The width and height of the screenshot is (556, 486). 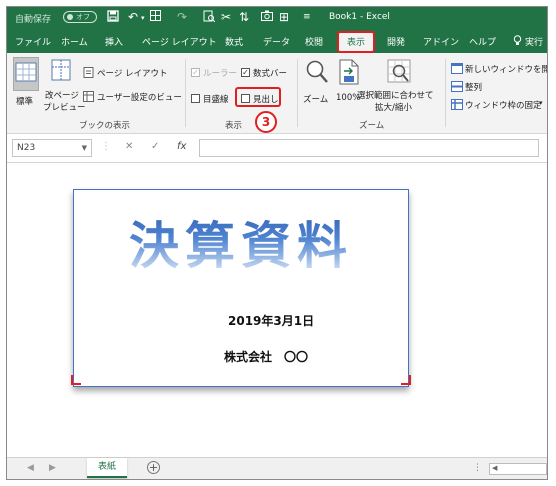 I want to click on headings-label: 見出し, so click(x=266, y=99).